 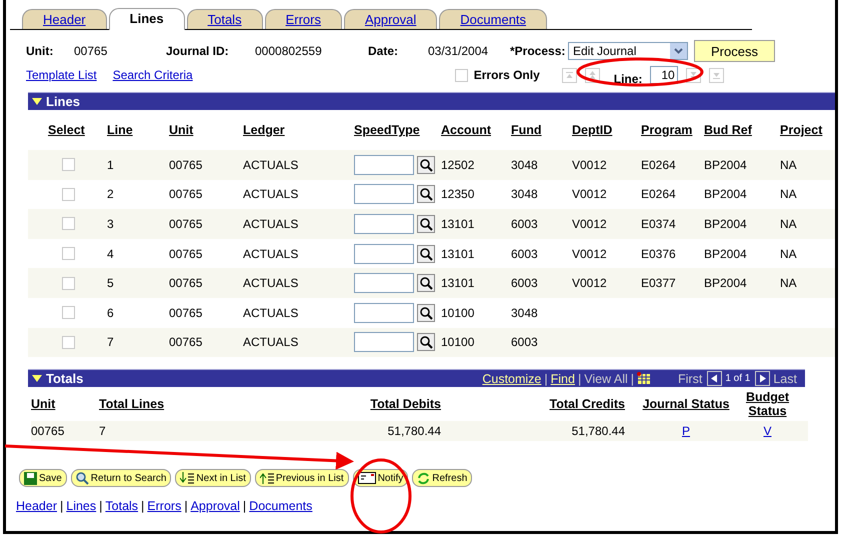 I want to click on status-link: P, so click(x=681, y=431).